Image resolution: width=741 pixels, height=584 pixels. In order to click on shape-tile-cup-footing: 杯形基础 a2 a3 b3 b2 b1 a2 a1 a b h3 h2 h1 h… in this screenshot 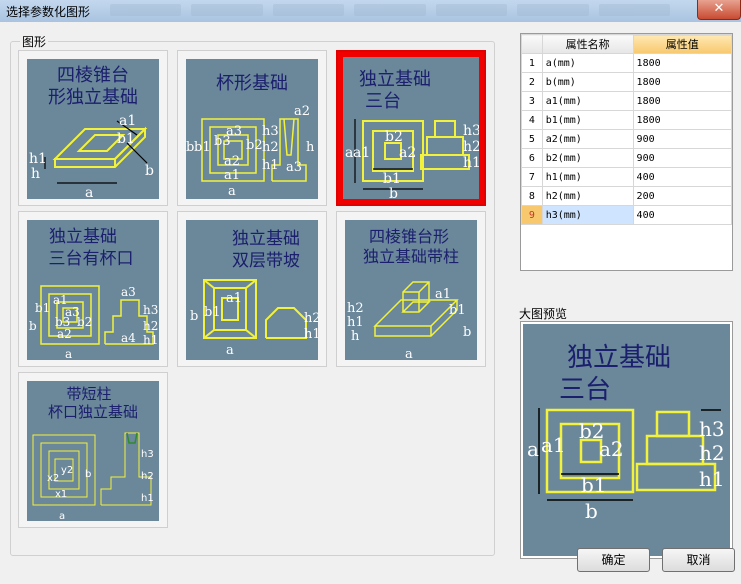, I will do `click(252, 128)`.